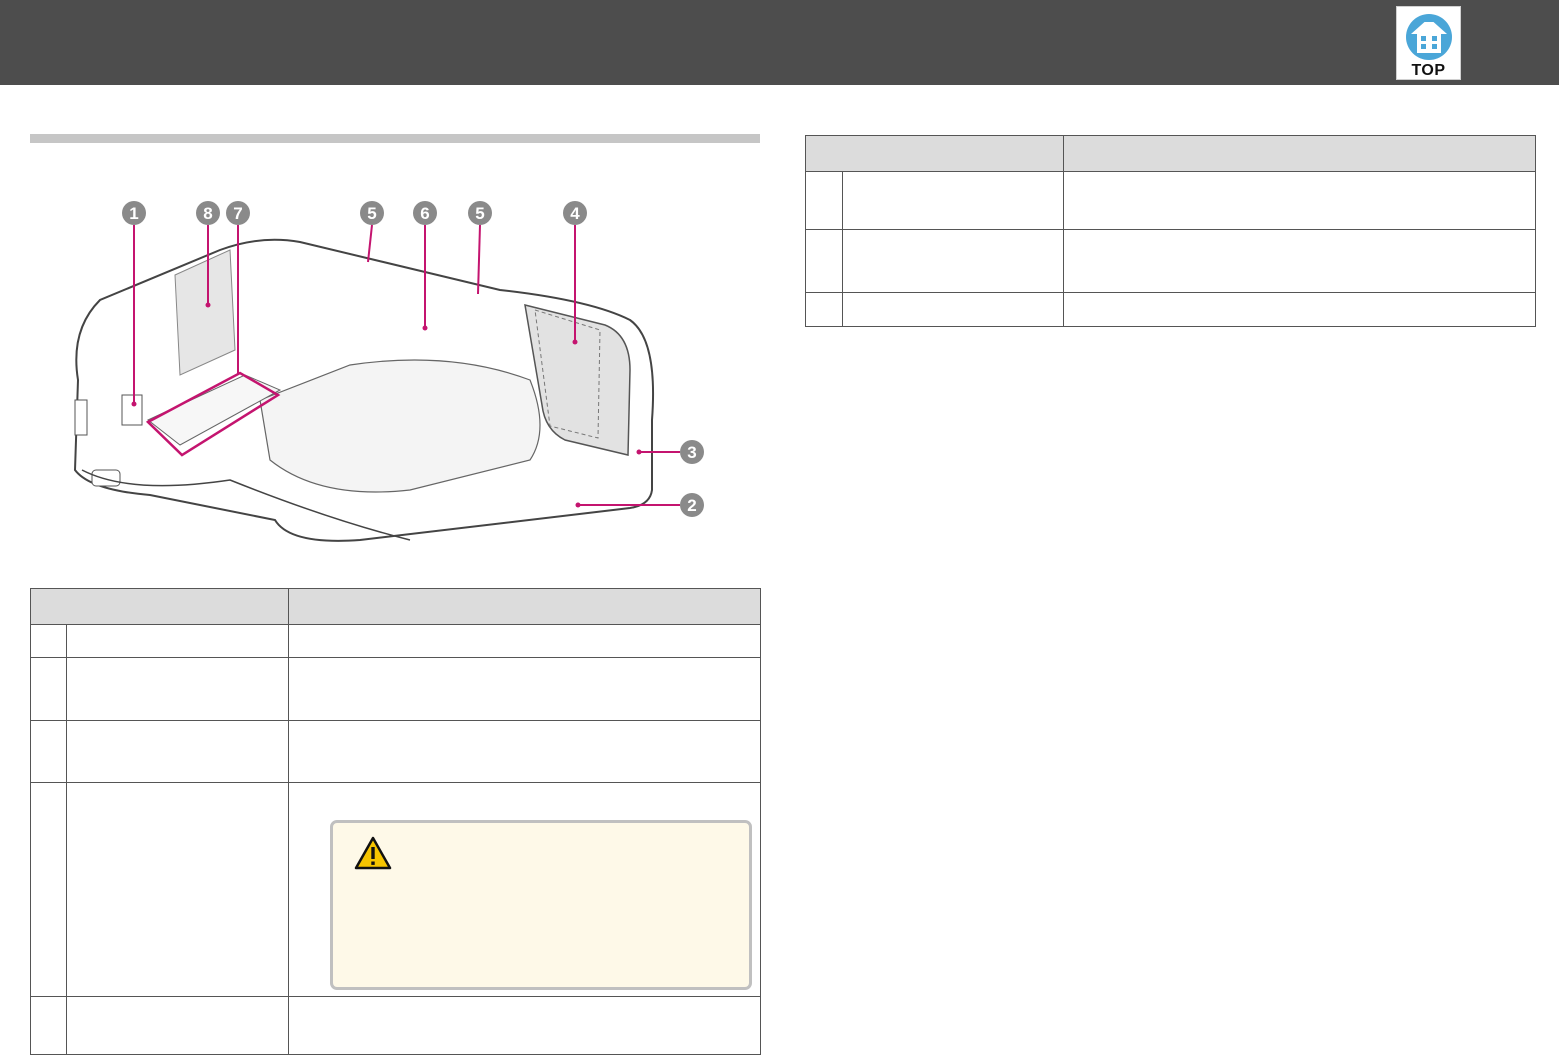 The height and width of the screenshot is (1057, 1559). I want to click on callout-6: 6, so click(425, 213).